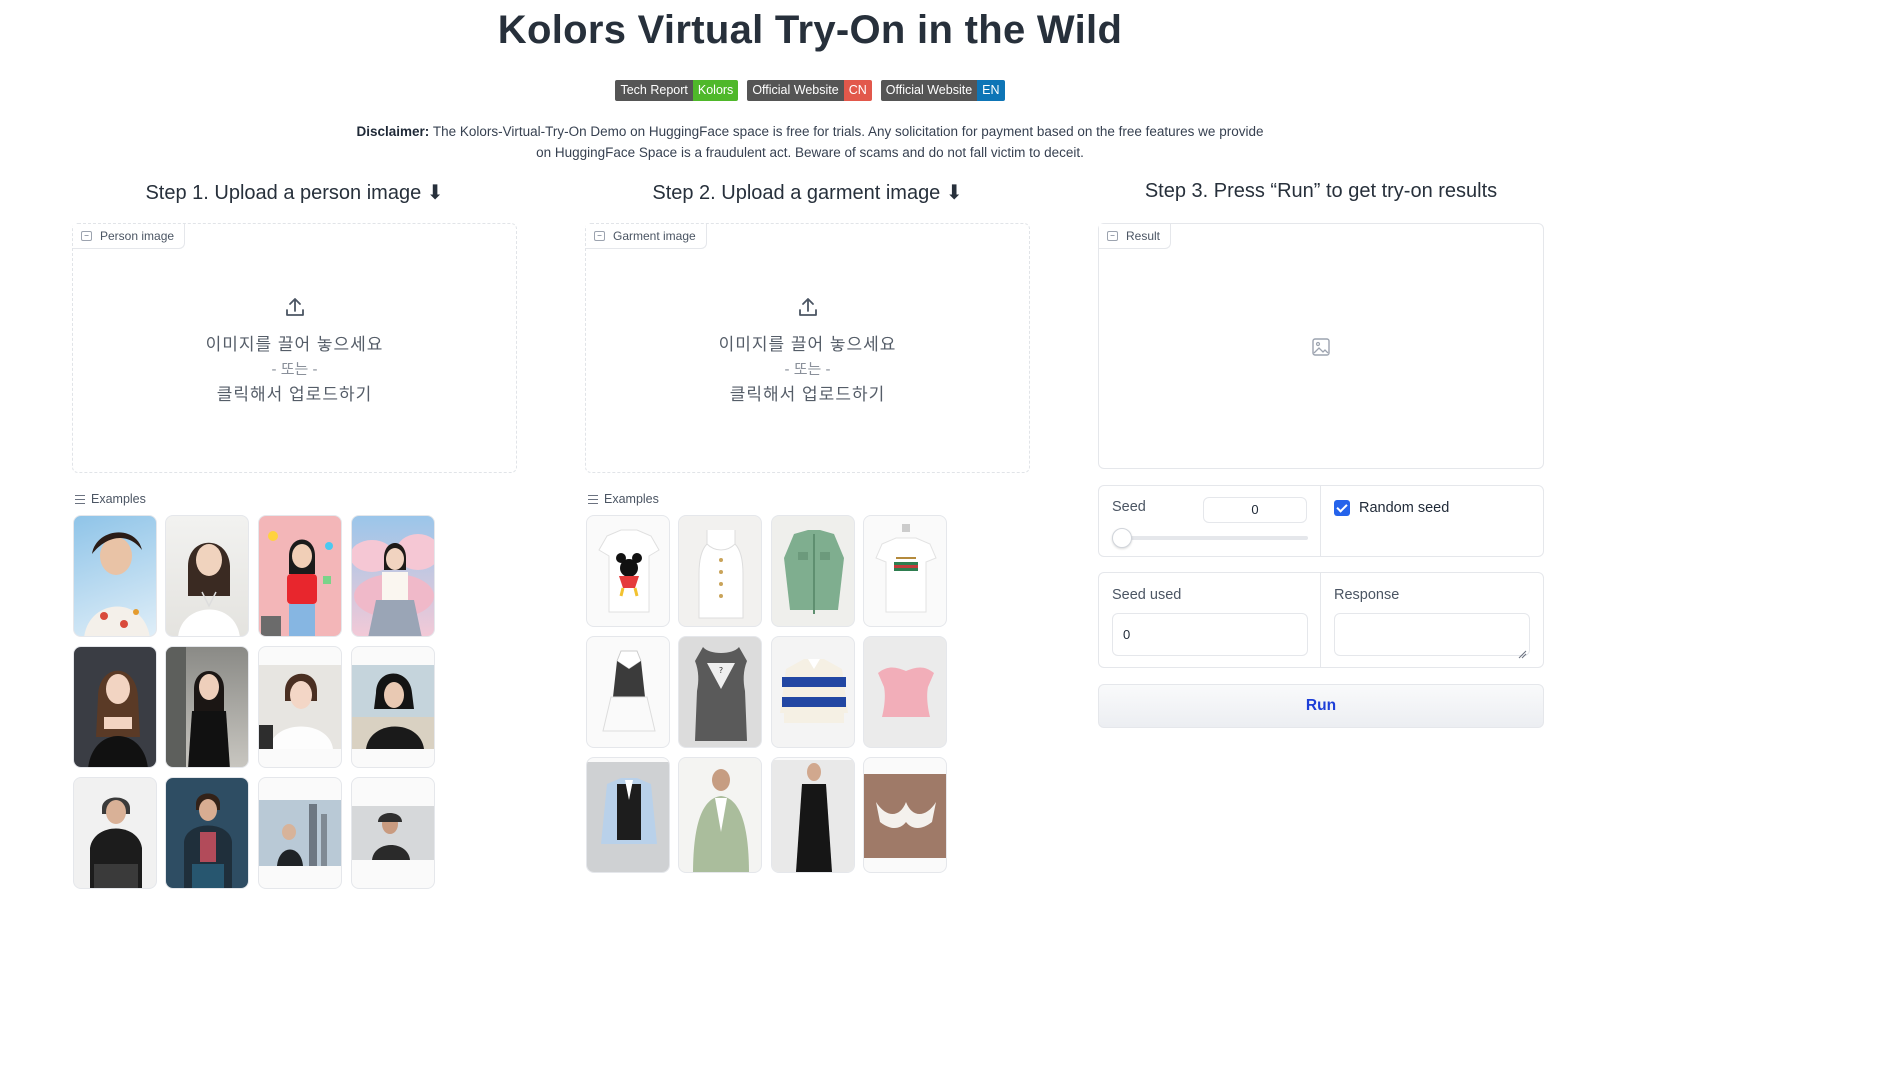 The width and height of the screenshot is (1895, 1083). Describe the element at coordinates (654, 236) in the screenshot. I see `garment-image-label-text: Garment image` at that location.